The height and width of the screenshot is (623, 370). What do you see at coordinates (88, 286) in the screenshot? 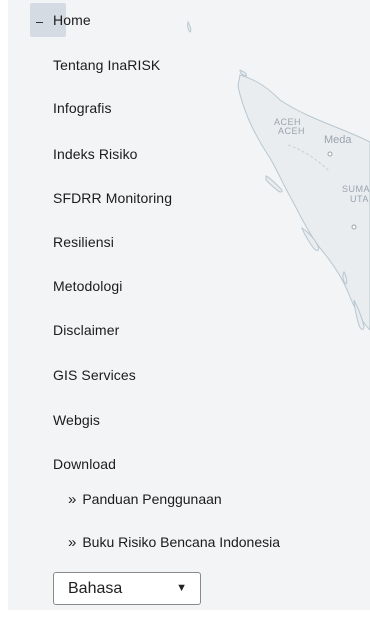
I see `menu-item-metodologi: Metodologi` at bounding box center [88, 286].